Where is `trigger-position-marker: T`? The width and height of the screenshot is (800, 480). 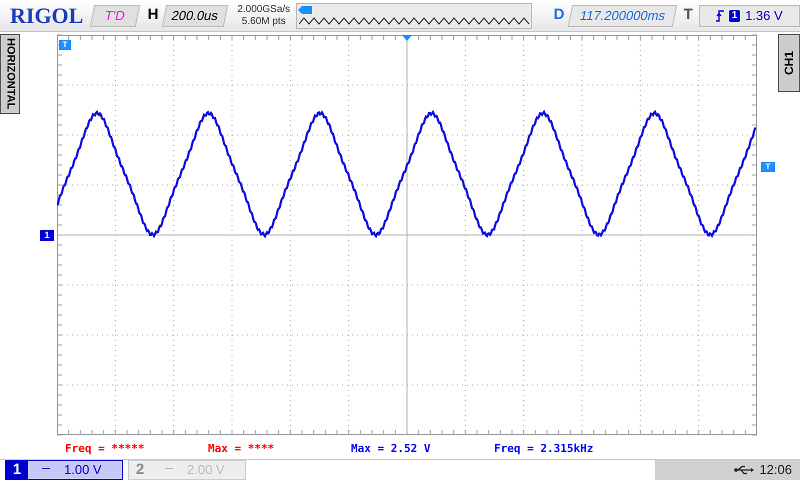
trigger-position-marker: T is located at coordinates (65, 45).